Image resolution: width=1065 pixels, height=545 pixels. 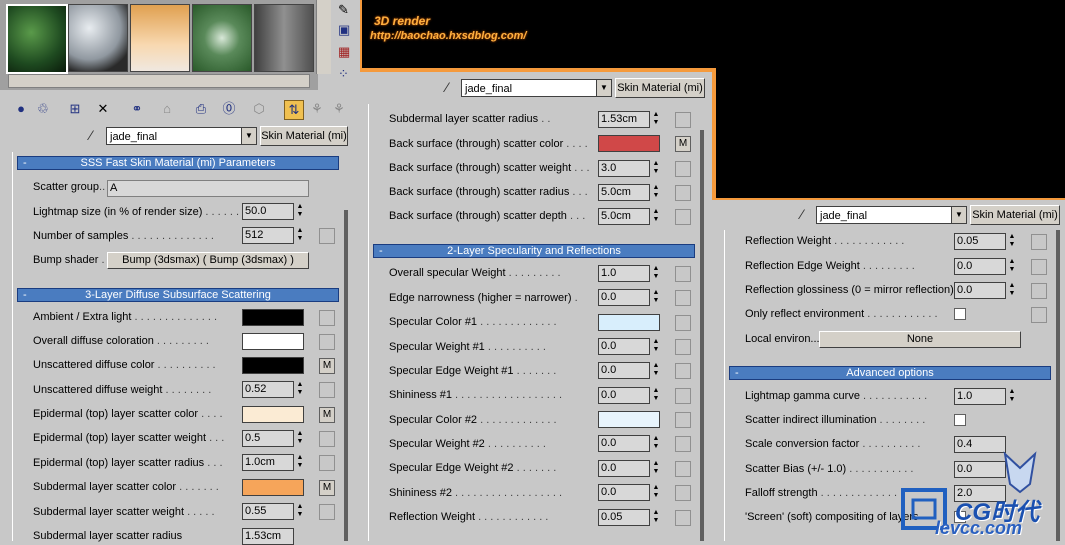 What do you see at coordinates (534, 251) in the screenshot?
I see `specular-rollup: -2-Layer Specularity and Reflections` at bounding box center [534, 251].